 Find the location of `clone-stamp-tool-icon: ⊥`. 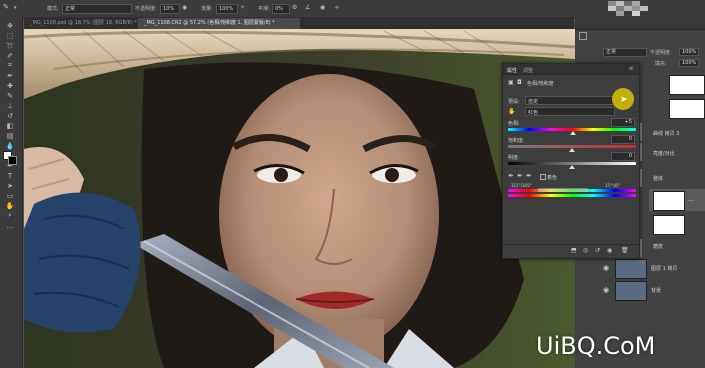

clone-stamp-tool-icon: ⊥ is located at coordinates (10, 105).